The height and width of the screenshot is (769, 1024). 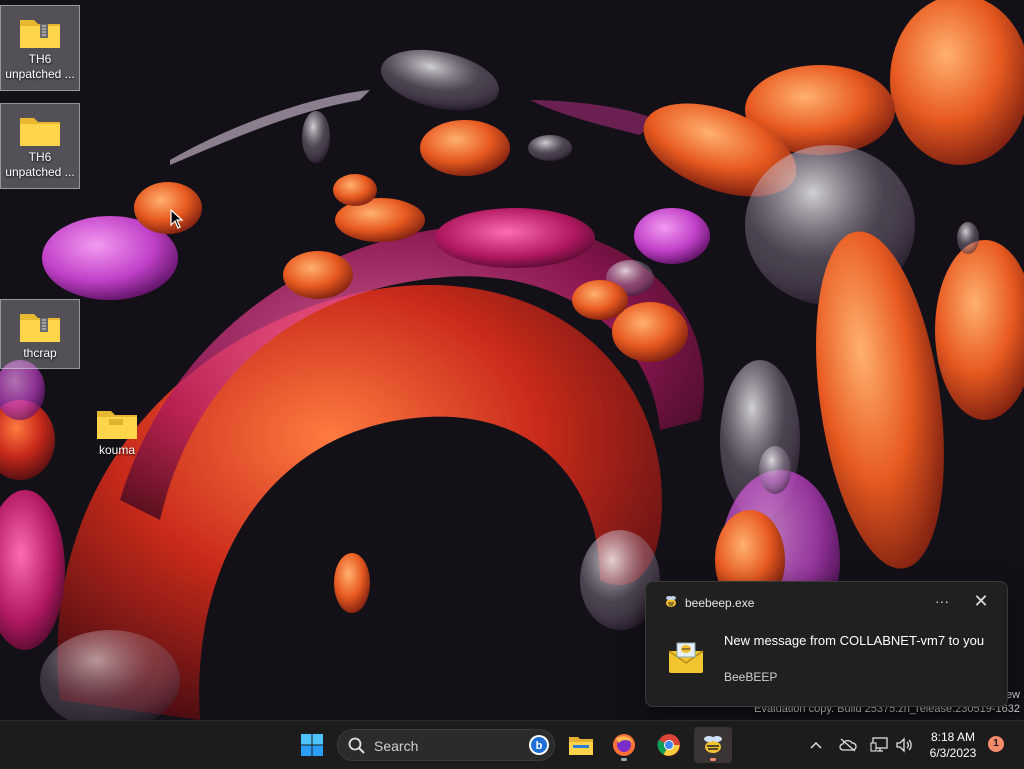 I want to click on notification-sender: BeeBEEP, so click(x=751, y=677).